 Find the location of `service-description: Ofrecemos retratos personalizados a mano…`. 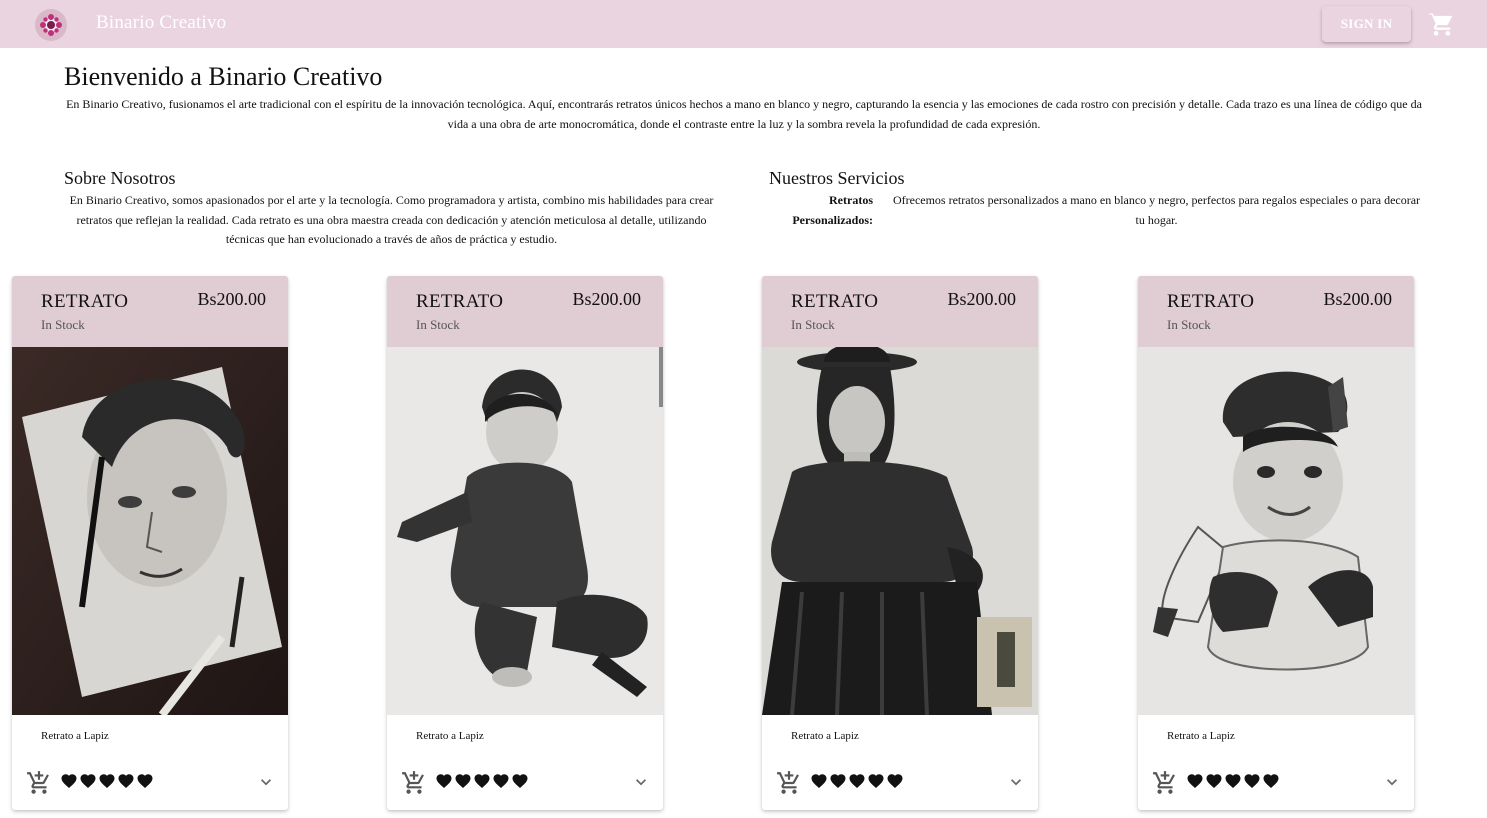

service-description: Ofrecemos retratos personalizados a mano… is located at coordinates (1156, 210).